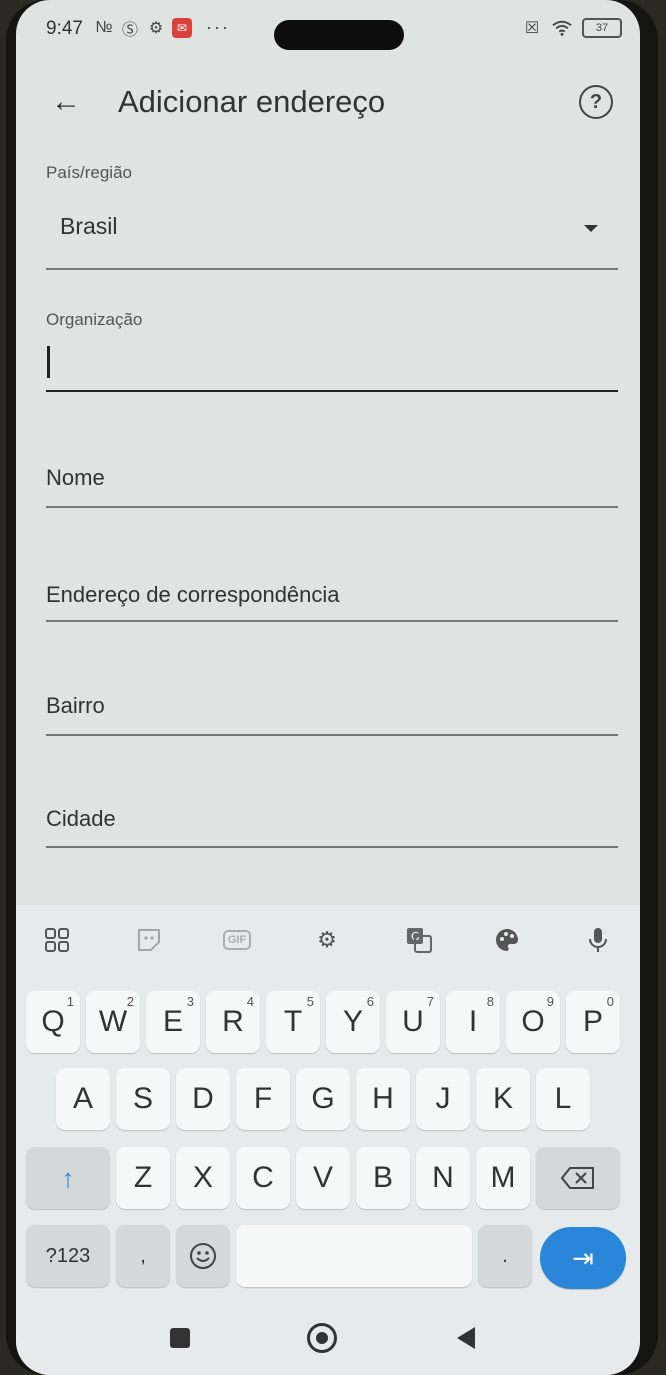  I want to click on country-value: Brasil, so click(89, 226).